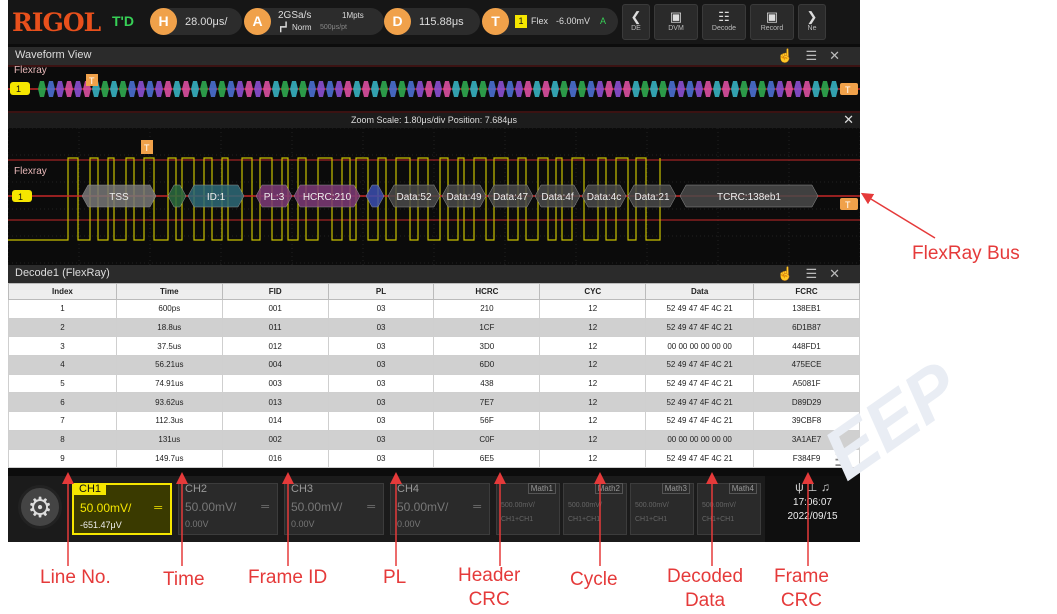 The image size is (1057, 614). Describe the element at coordinates (966, 253) in the screenshot. I see `flexray-bus-annotation: FlexRay Bus` at that location.